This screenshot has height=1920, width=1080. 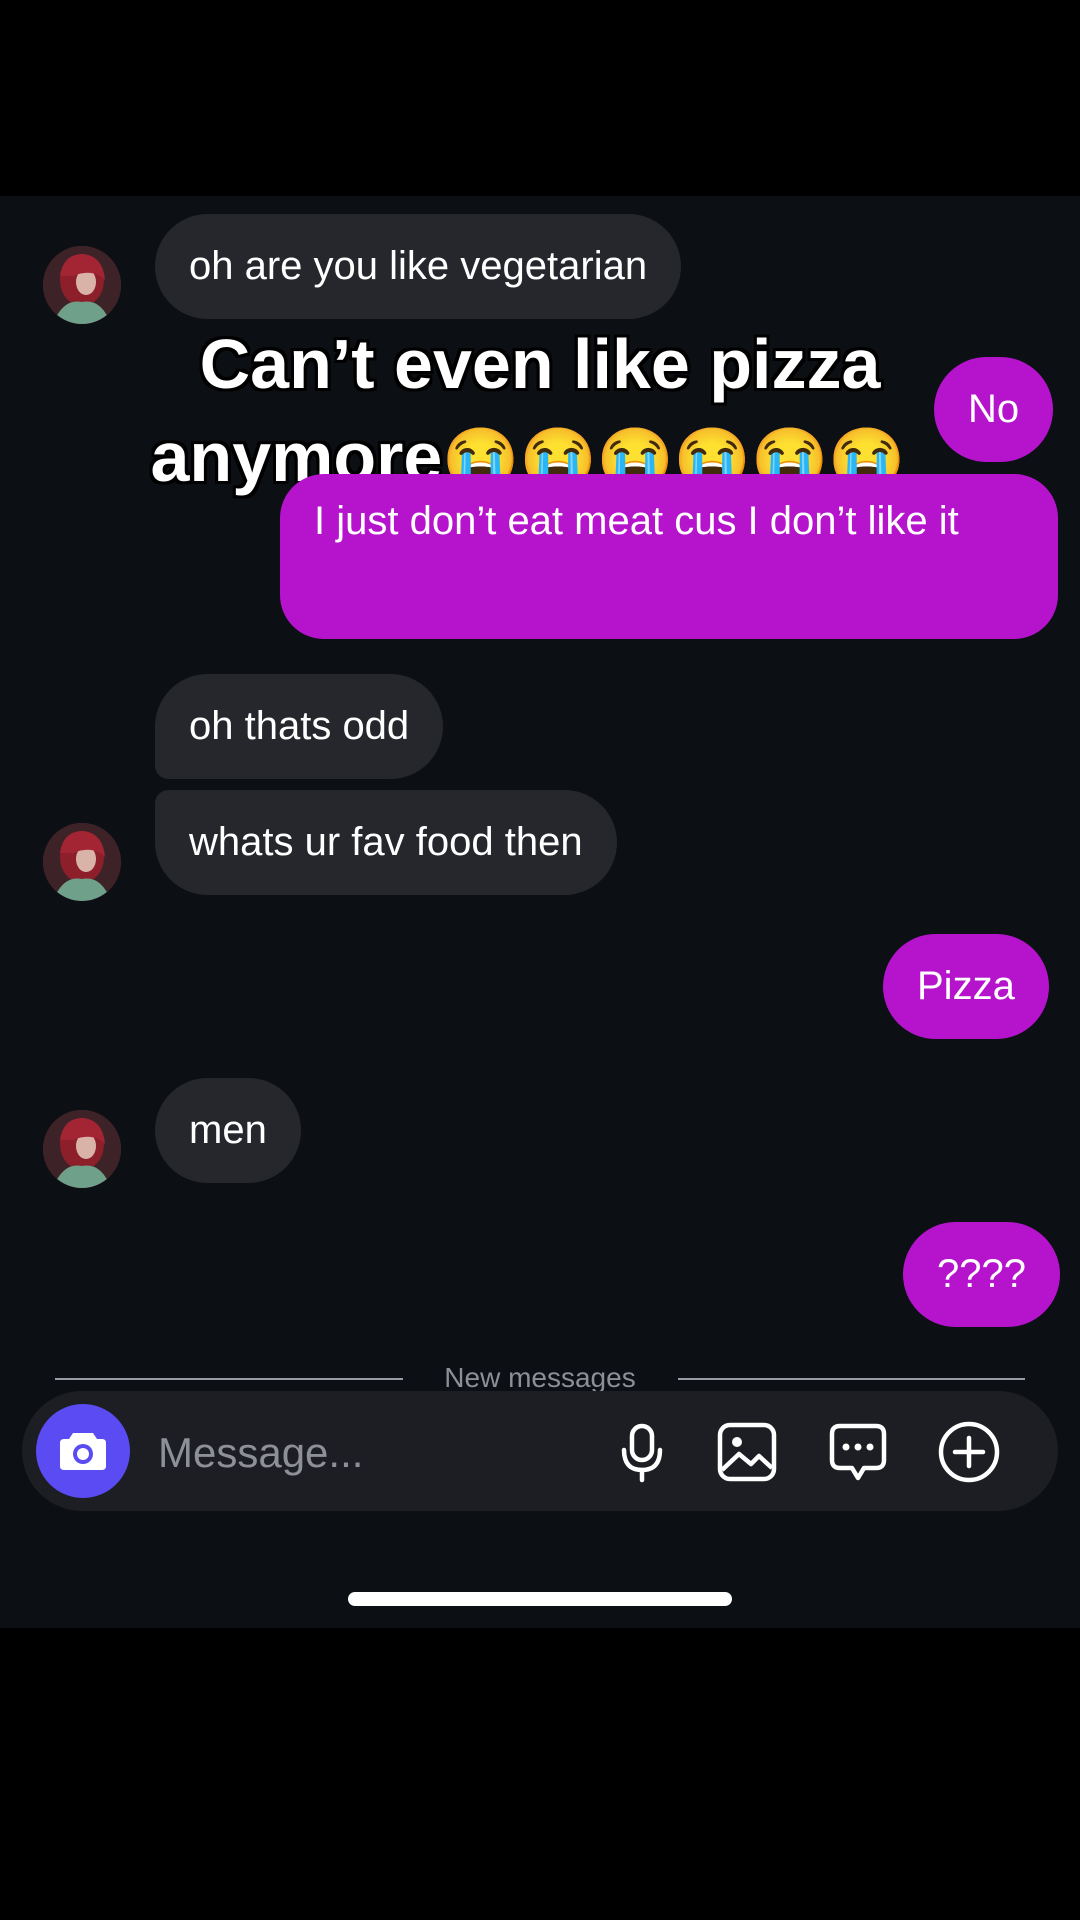 I want to click on message-bubble-outgoing: Pizza, so click(x=966, y=986).